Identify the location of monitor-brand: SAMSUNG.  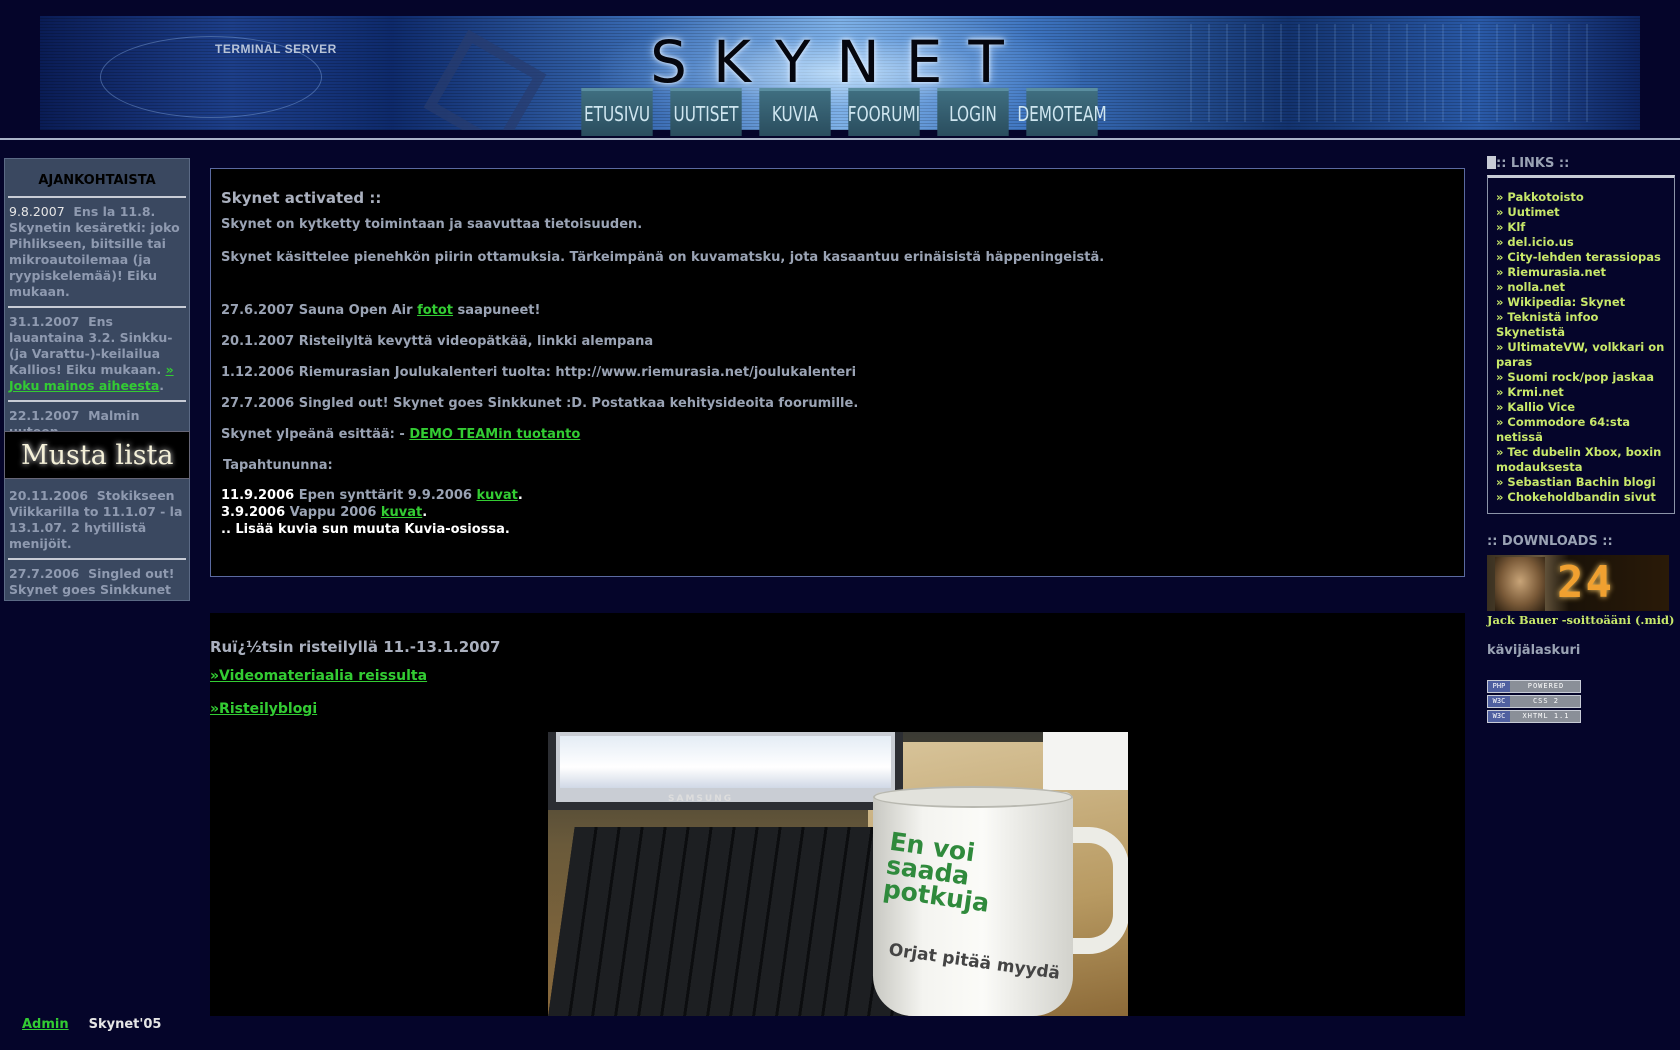
(701, 799).